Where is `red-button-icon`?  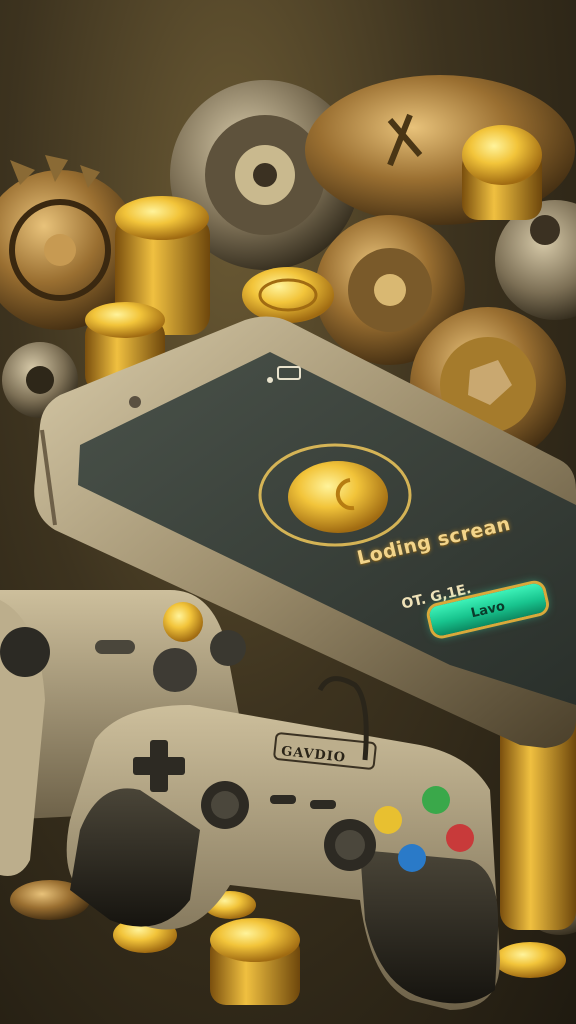
red-button-icon is located at coordinates (460, 838).